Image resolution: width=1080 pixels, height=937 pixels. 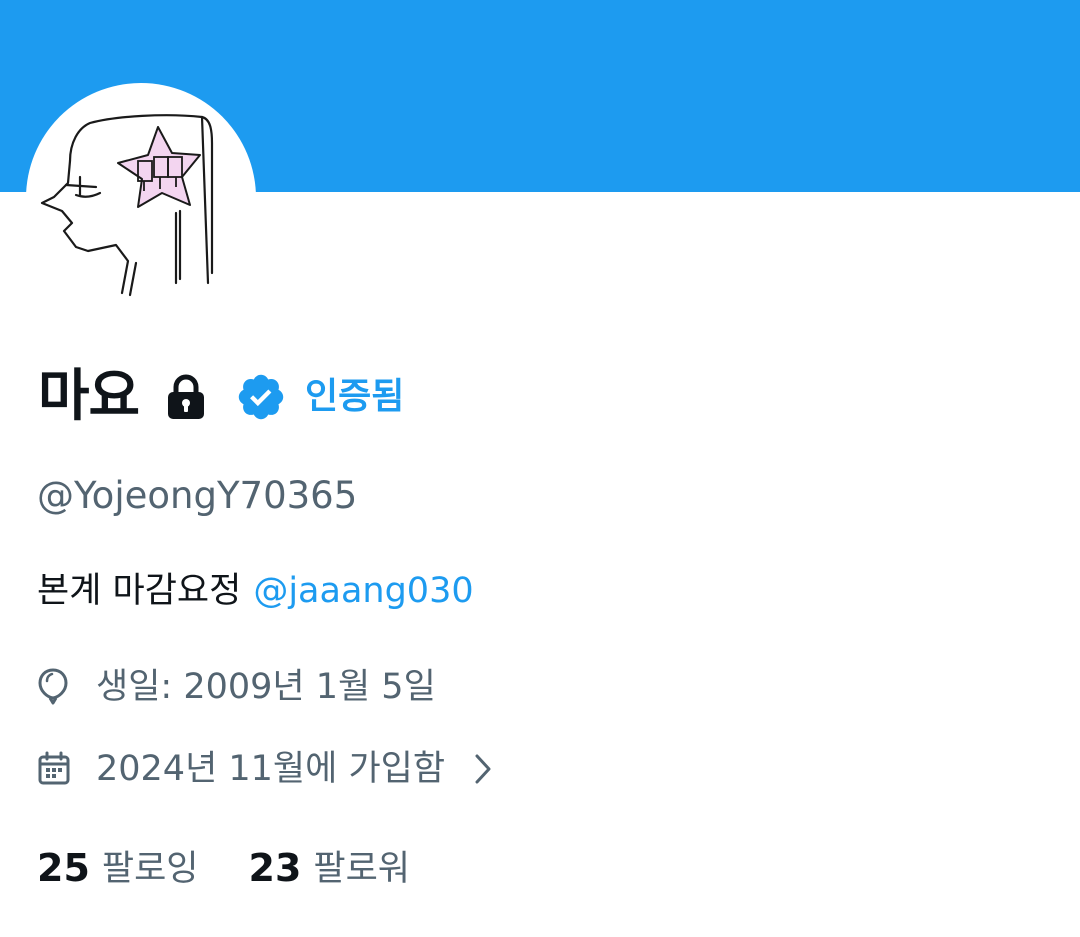 I want to click on balloon-icon, so click(x=59, y=687).